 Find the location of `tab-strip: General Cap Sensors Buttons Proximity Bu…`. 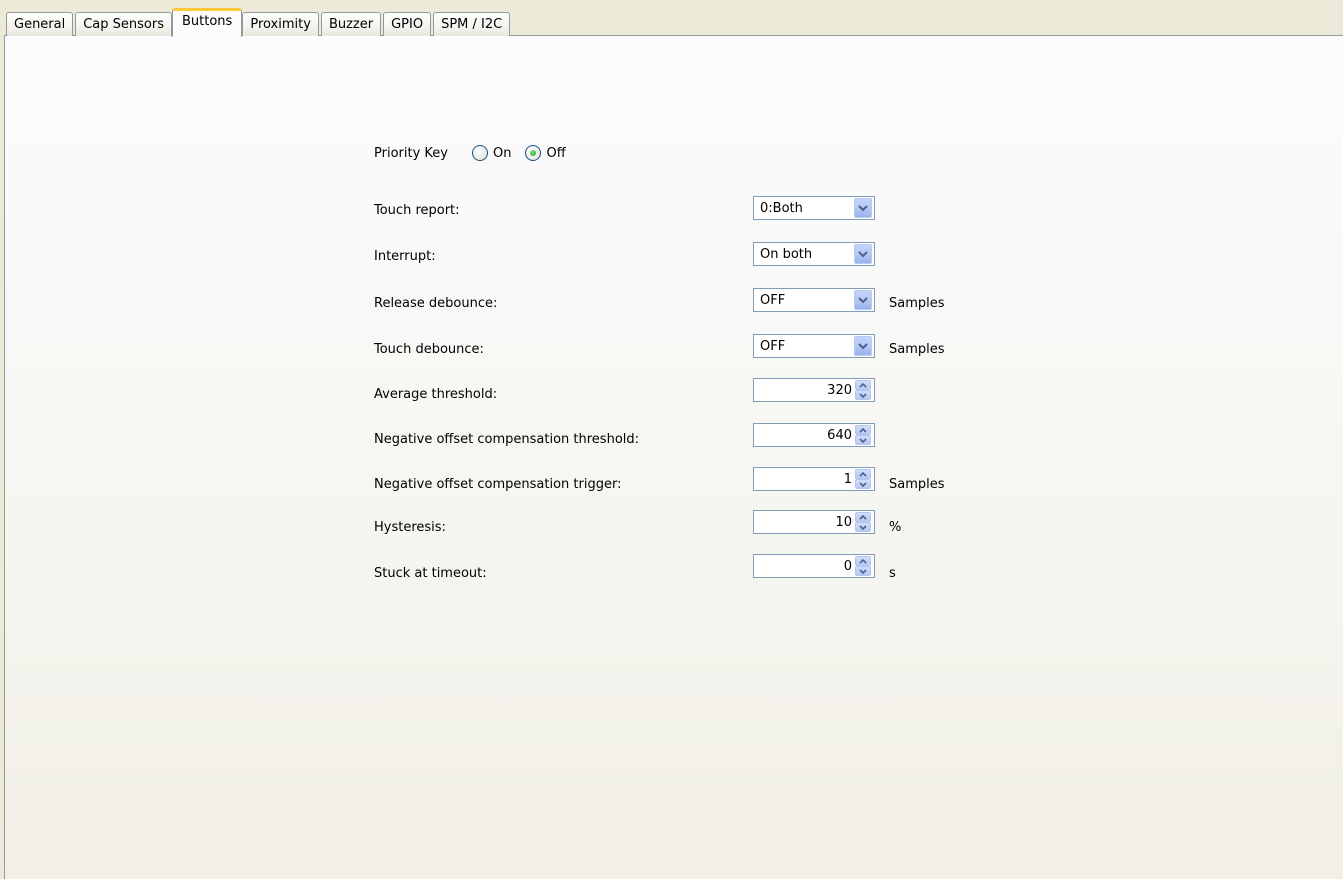

tab-strip: General Cap Sensors Buttons Proximity Bu… is located at coordinates (259, 21).